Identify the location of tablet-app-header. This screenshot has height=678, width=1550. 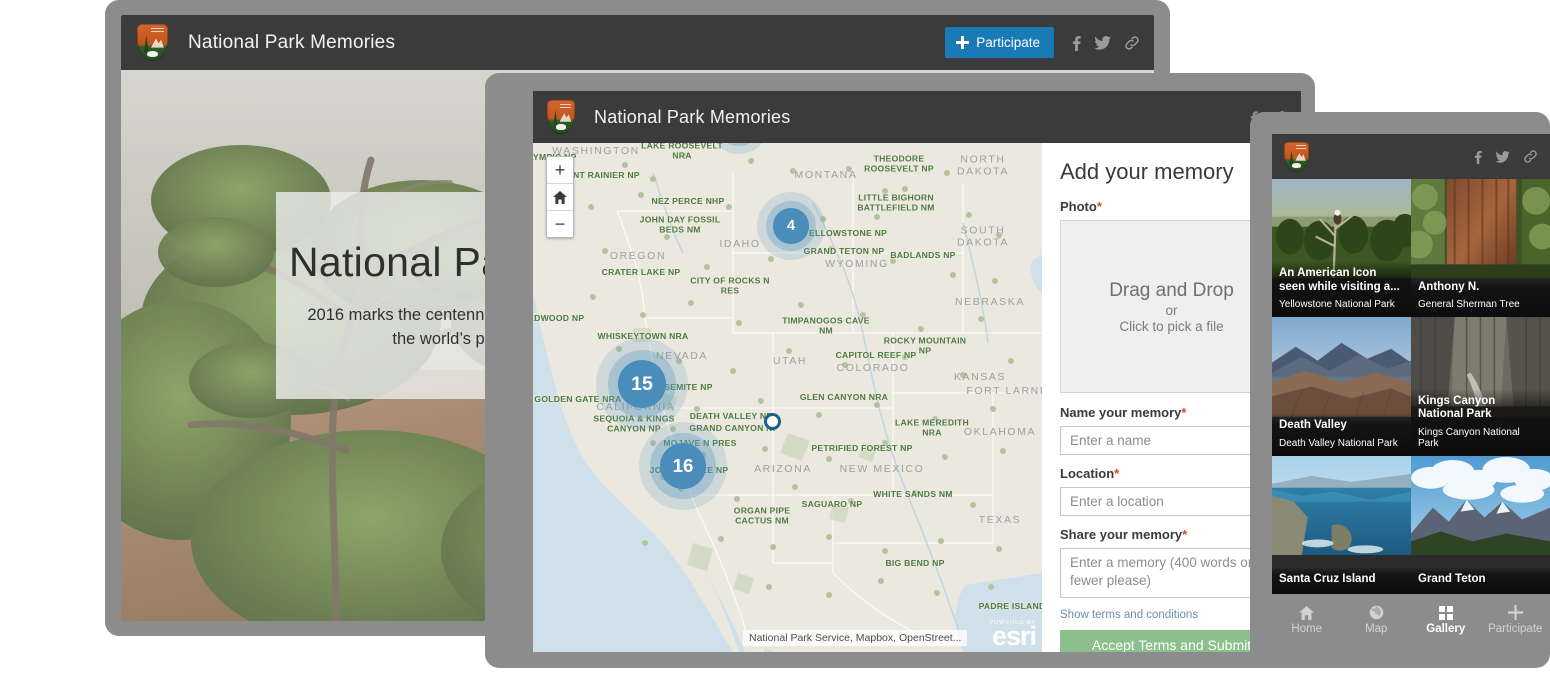
(1411, 156).